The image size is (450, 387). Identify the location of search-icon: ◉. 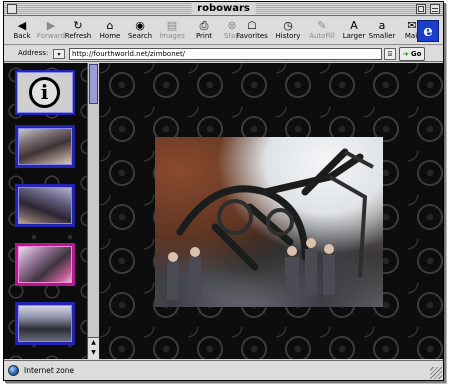
(140, 25).